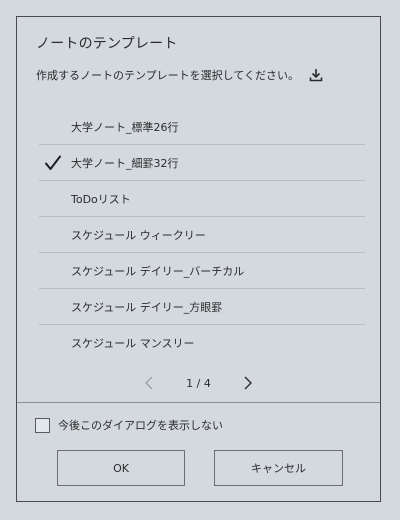 The height and width of the screenshot is (520, 400). I want to click on cancel-button: キャンセル, so click(278, 468).